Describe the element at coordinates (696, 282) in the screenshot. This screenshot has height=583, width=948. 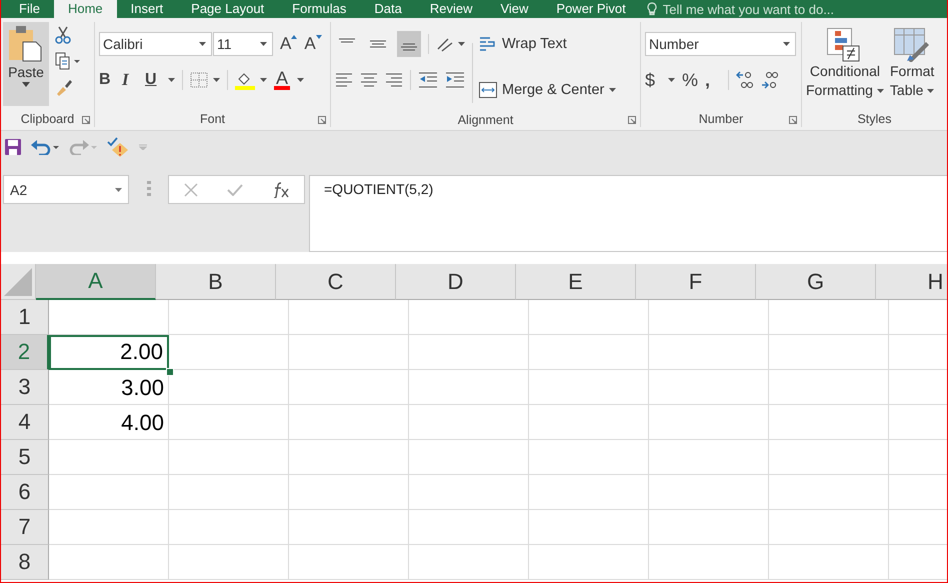
I see `column-header: F` at that location.